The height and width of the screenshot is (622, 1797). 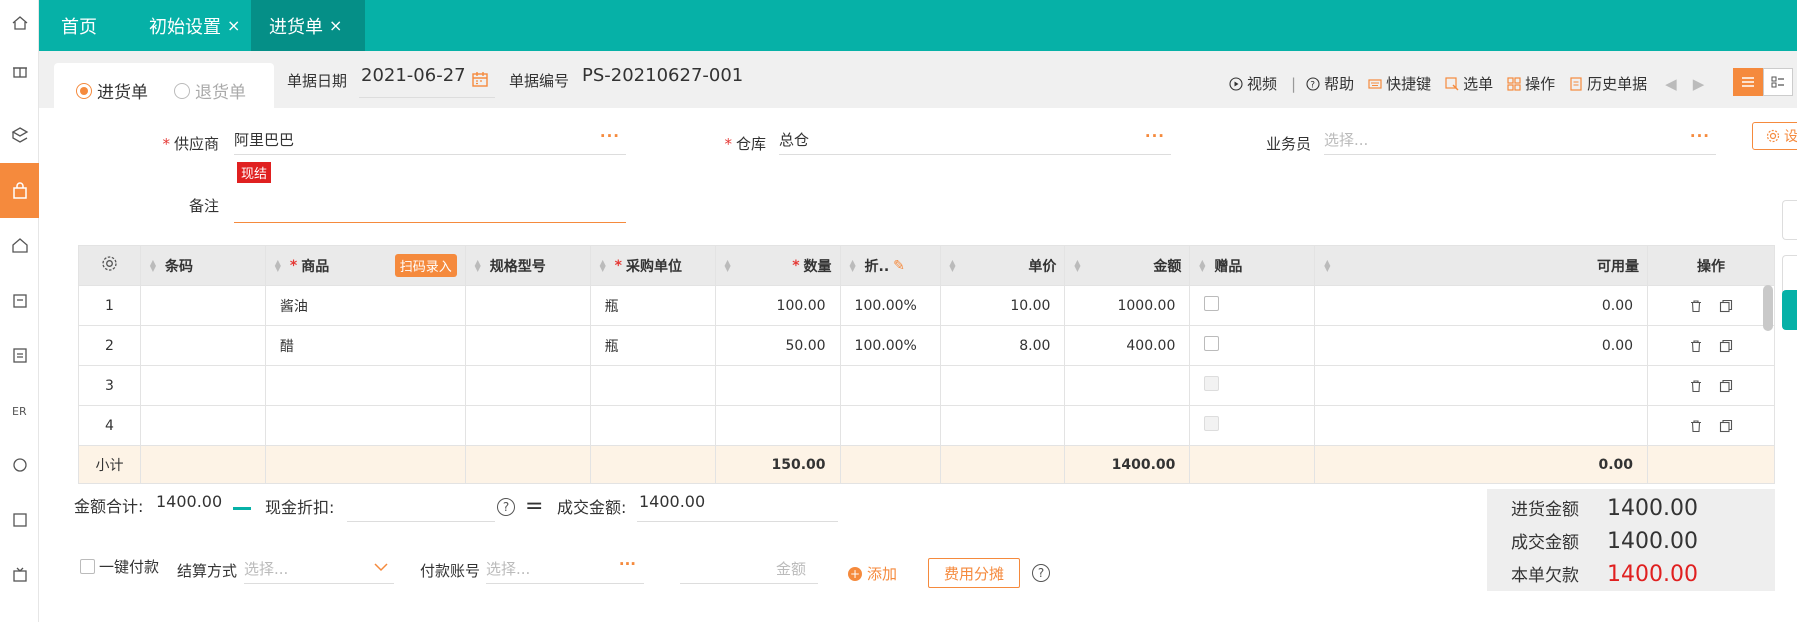 What do you see at coordinates (1330, 83) in the screenshot?
I see `help-button: ? 帮助` at bounding box center [1330, 83].